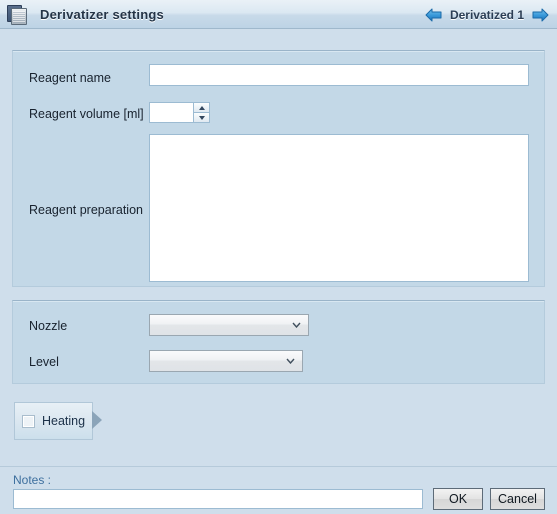  What do you see at coordinates (434, 15) in the screenshot?
I see `arrow-left-icon` at bounding box center [434, 15].